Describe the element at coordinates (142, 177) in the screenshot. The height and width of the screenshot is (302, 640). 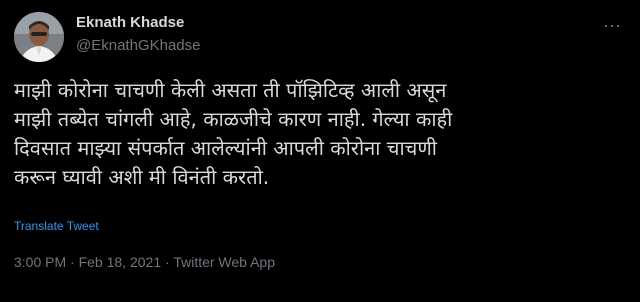
I see `tweet-text-line: करून घ्यावी अशी मी विनंती करतो.` at that location.